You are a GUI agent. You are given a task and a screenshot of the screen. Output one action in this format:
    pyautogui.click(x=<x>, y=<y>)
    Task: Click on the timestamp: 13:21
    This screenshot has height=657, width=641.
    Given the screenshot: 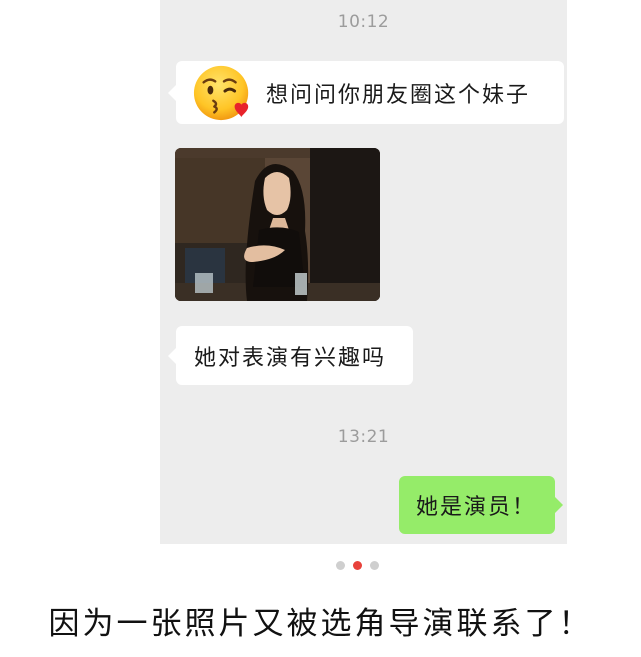 What is the action you would take?
    pyautogui.click(x=363, y=437)
    